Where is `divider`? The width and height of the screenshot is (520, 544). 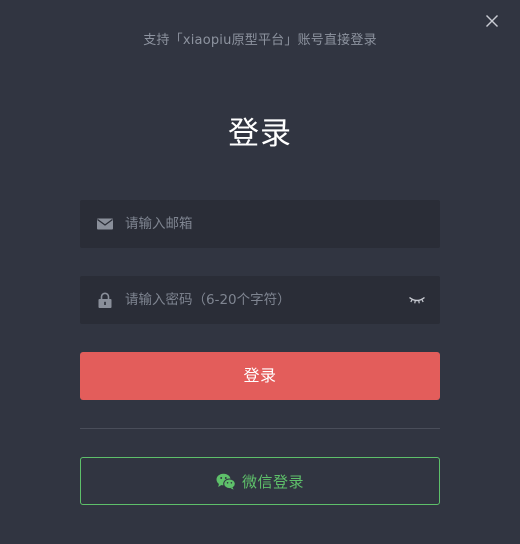 divider is located at coordinates (260, 428).